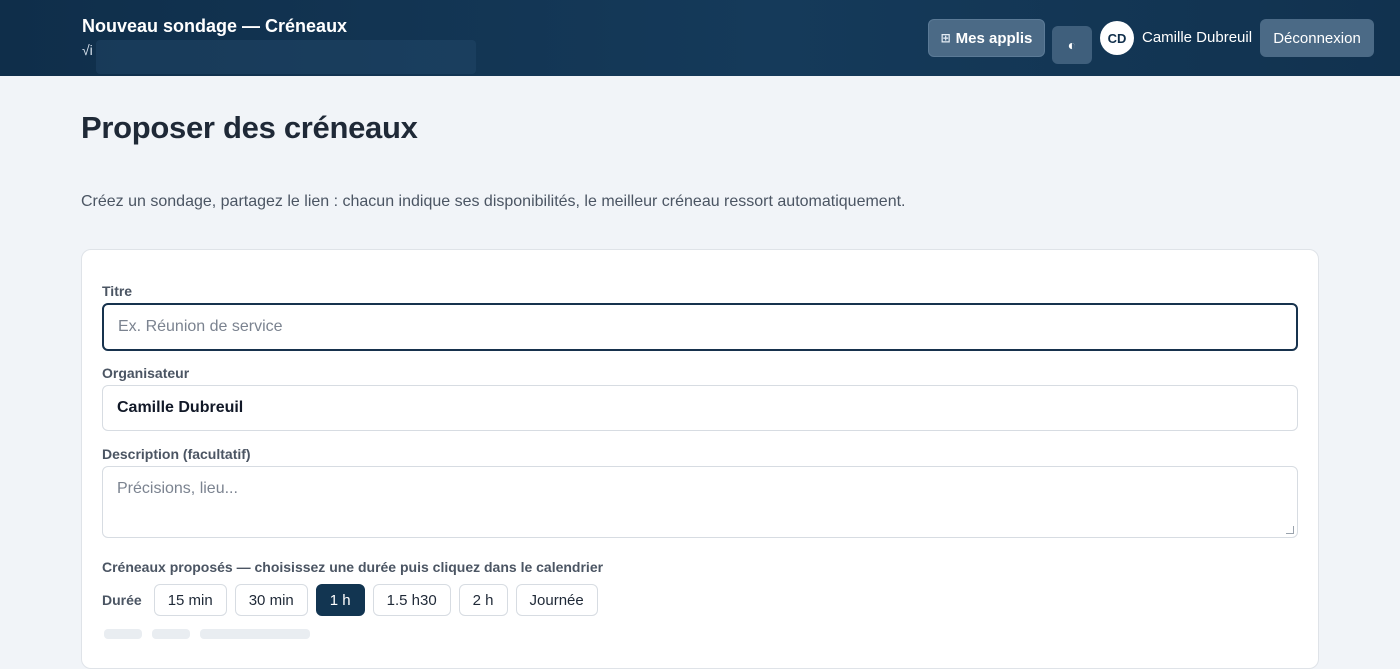  I want to click on avatar: CD, so click(1117, 38).